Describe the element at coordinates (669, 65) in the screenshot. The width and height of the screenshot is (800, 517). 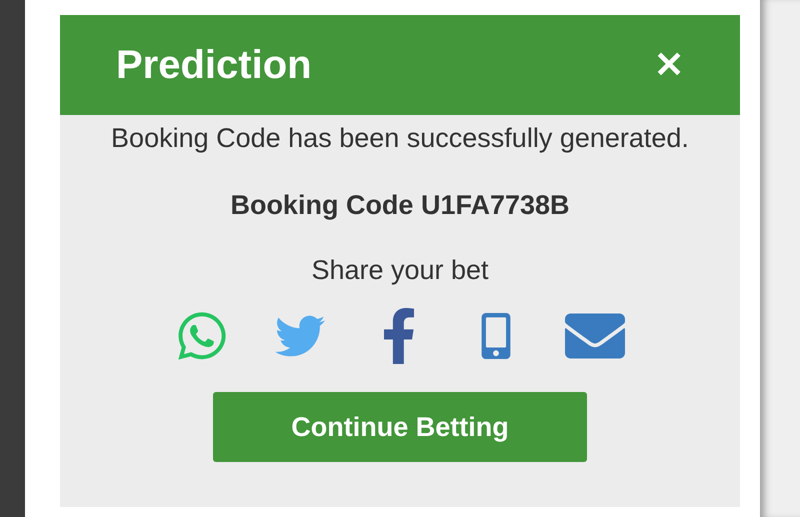
I see `close-button: ✕` at that location.